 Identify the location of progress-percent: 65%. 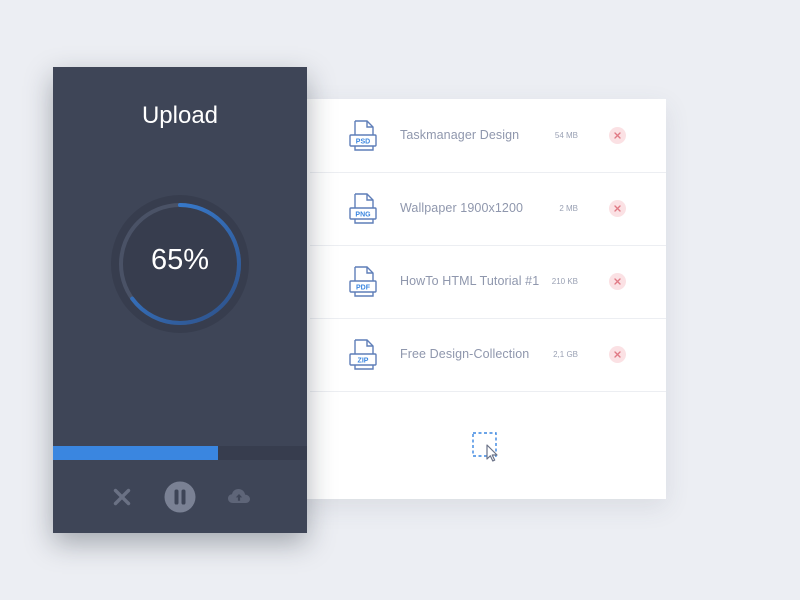
(180, 260).